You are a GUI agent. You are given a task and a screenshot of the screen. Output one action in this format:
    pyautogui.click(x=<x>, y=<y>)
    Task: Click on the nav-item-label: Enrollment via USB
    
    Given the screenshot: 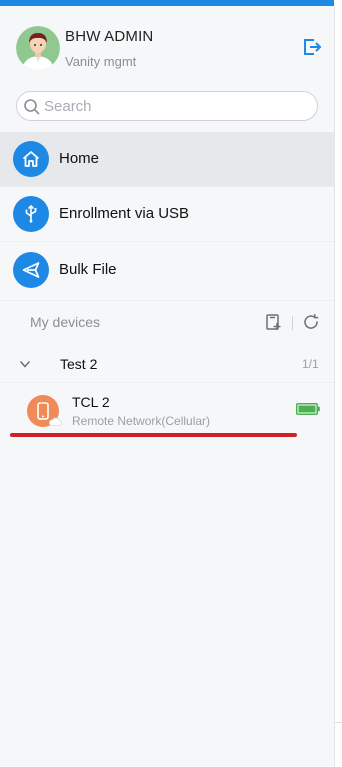 What is the action you would take?
    pyautogui.click(x=124, y=213)
    